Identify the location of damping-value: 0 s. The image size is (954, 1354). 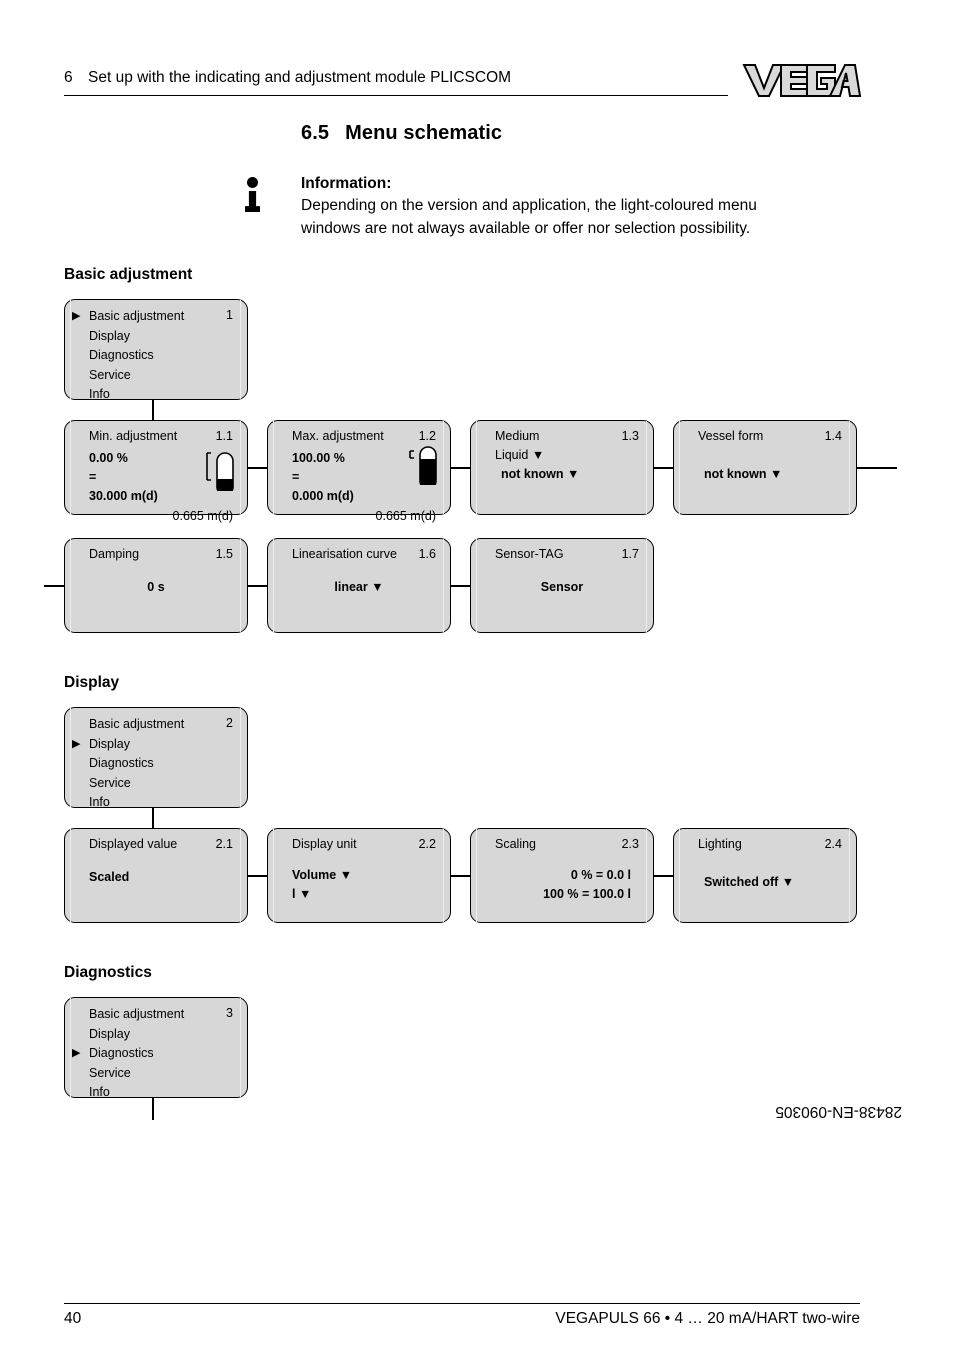
(156, 587).